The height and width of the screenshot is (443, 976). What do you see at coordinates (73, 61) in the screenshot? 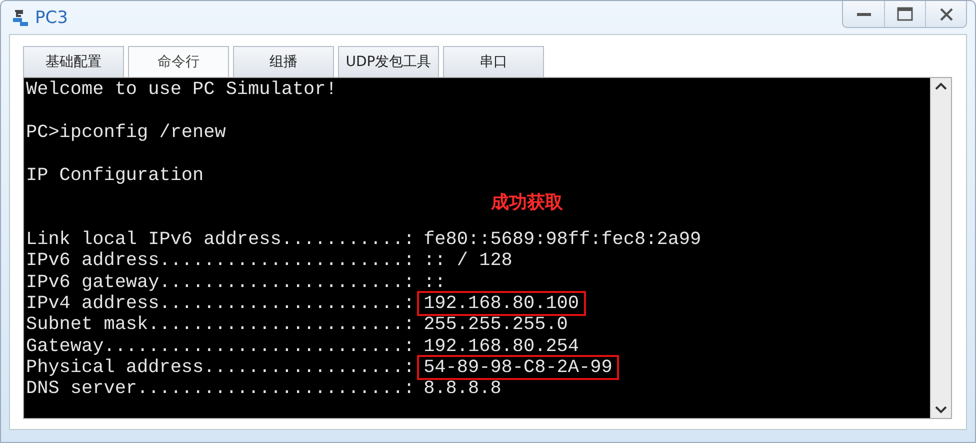
I see `tab: 基础配置` at bounding box center [73, 61].